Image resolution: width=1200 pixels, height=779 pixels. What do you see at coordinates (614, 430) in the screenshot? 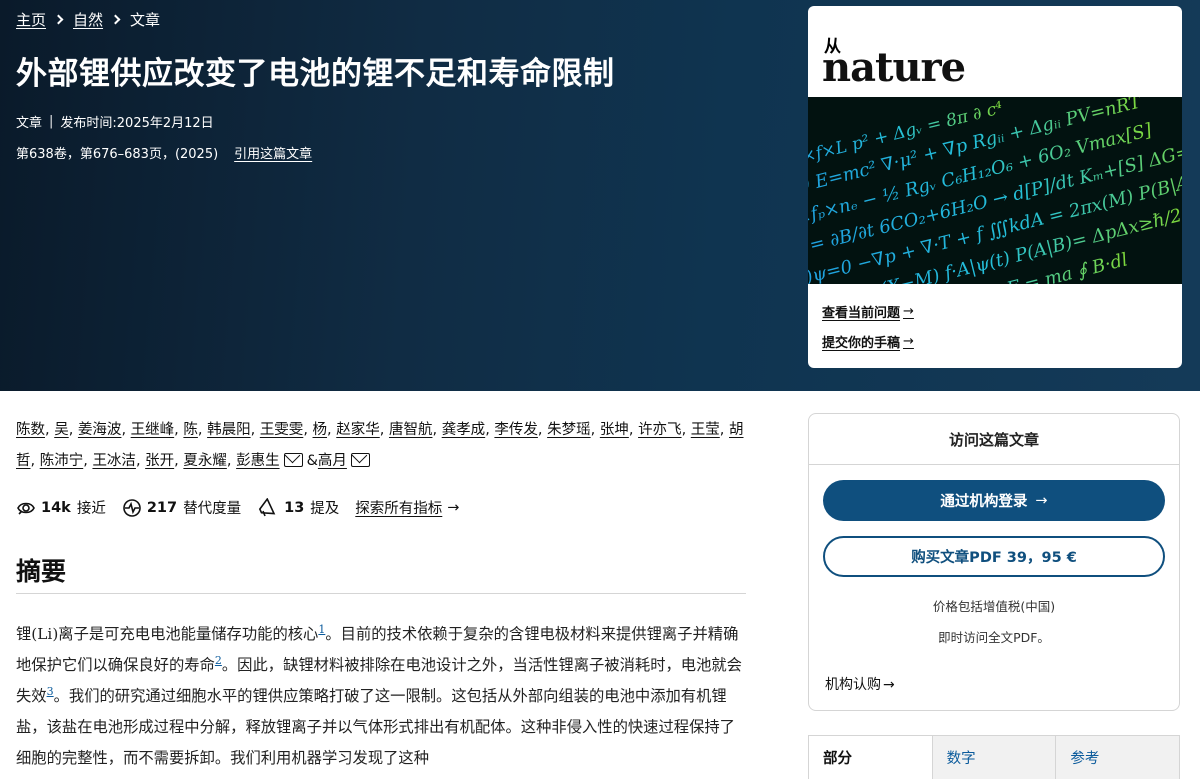
I see `author-link: 张坤` at bounding box center [614, 430].